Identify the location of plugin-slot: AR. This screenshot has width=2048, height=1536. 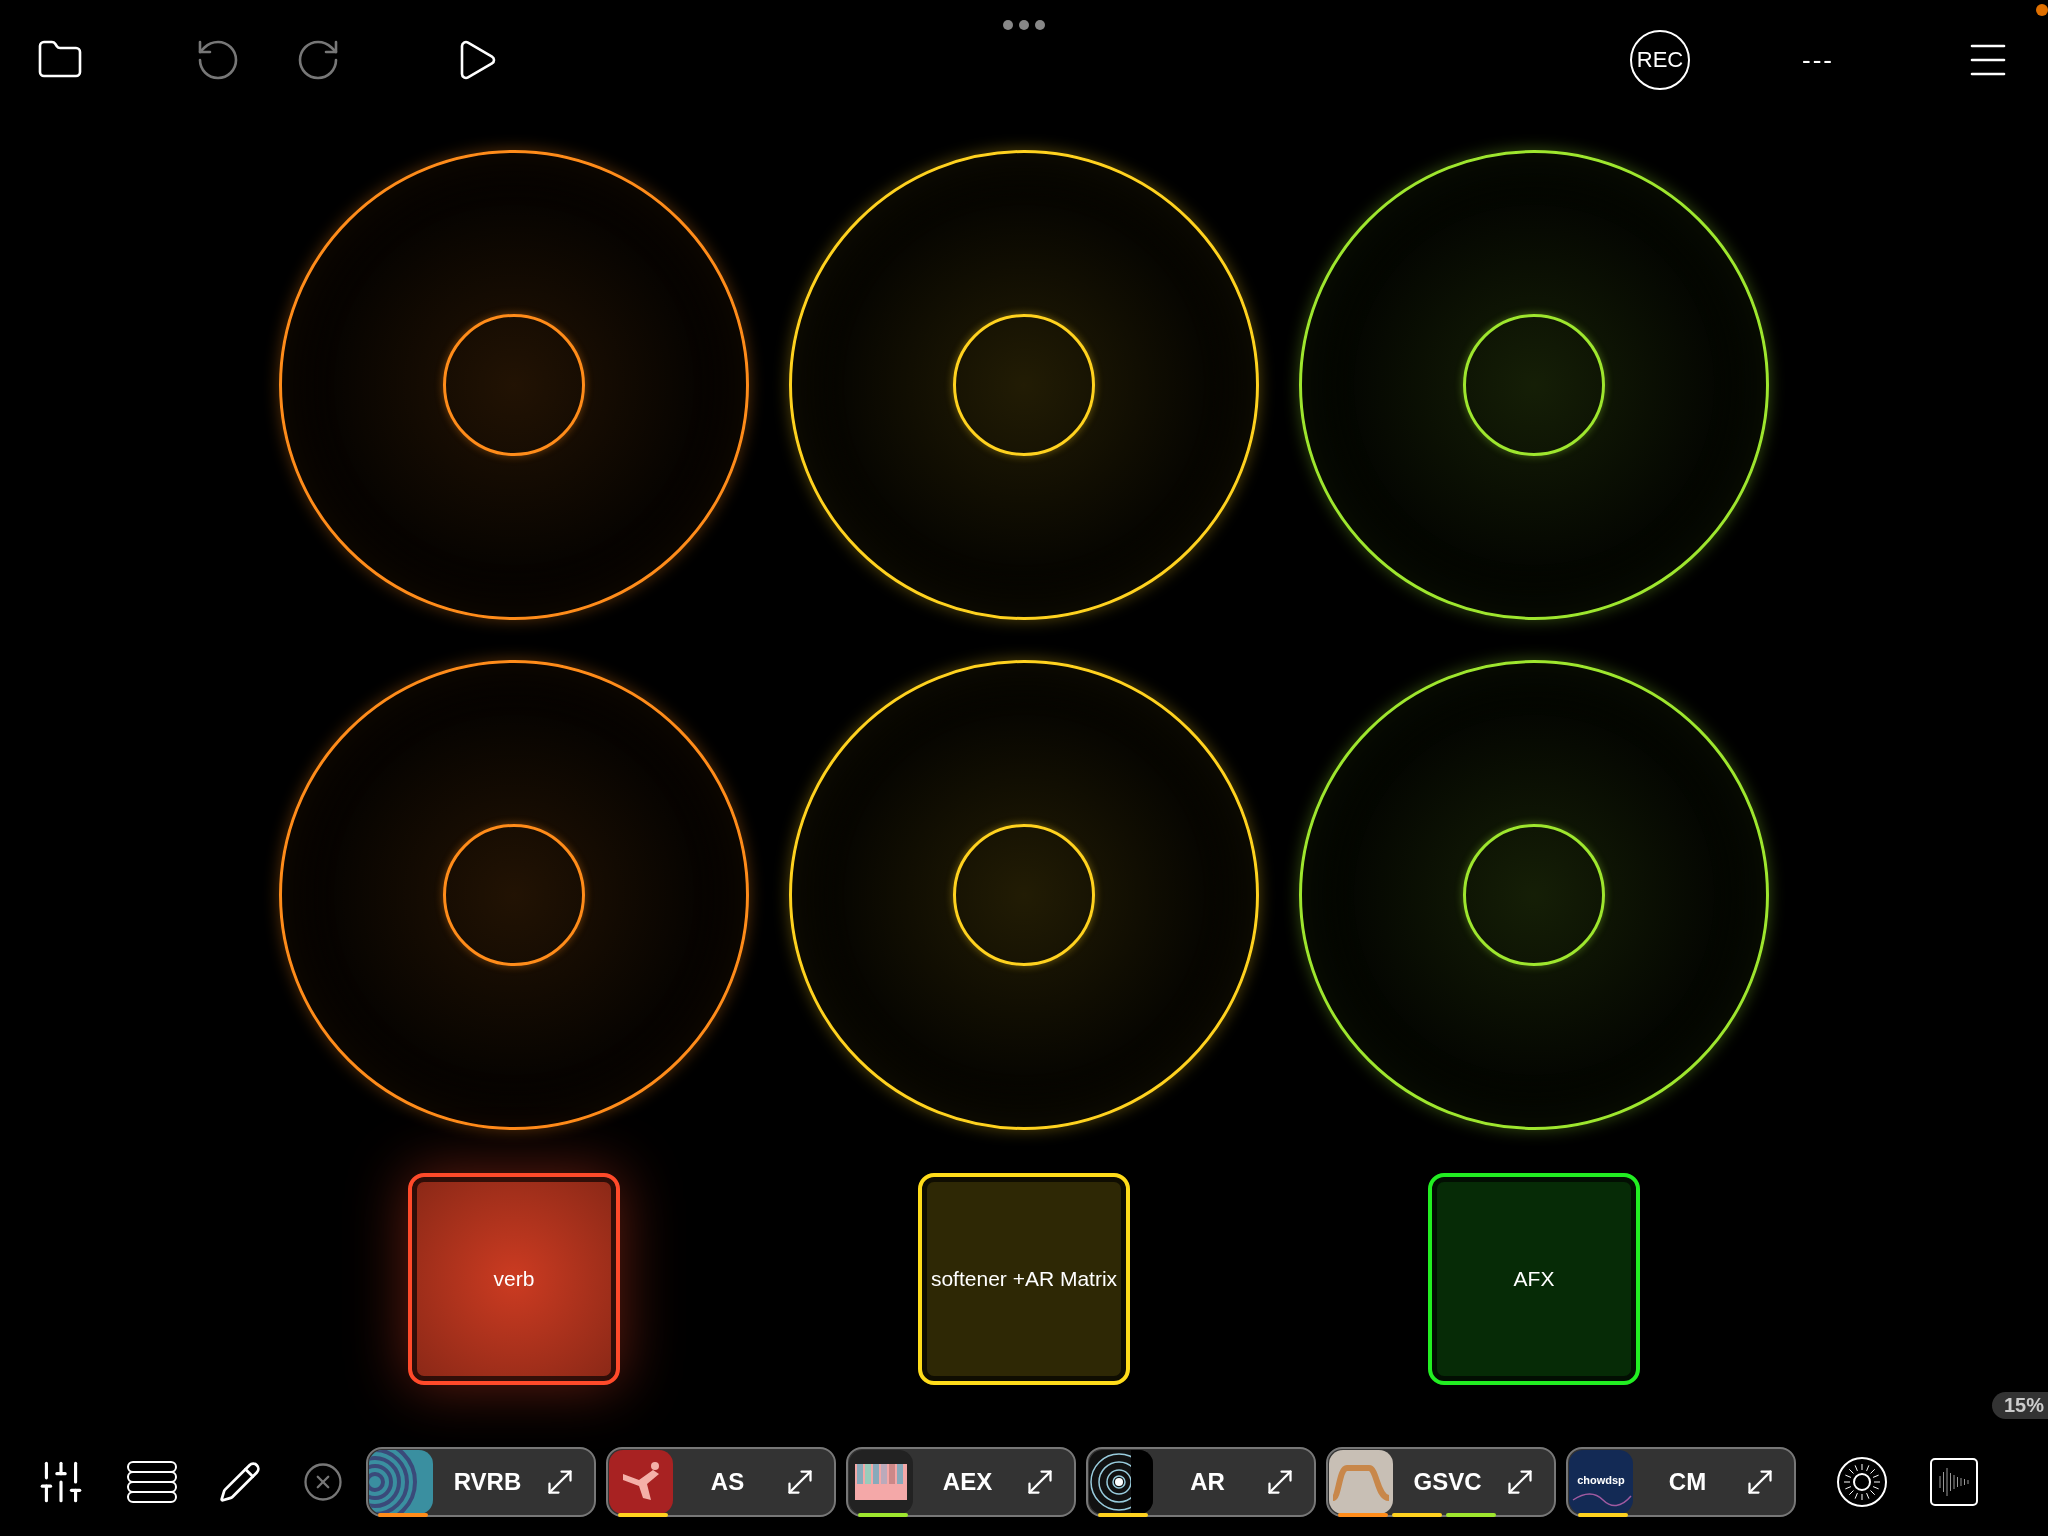
(1201, 1482).